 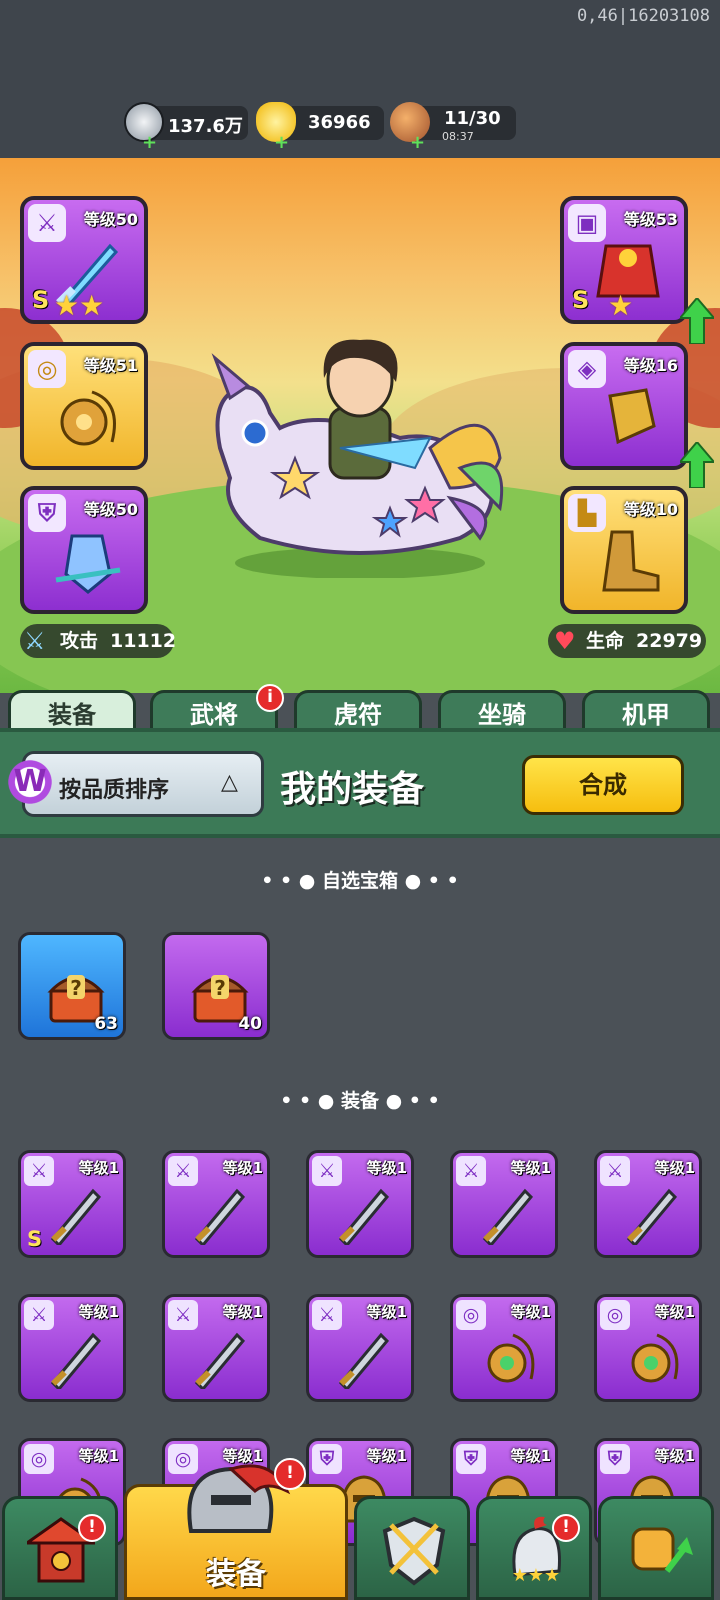 I want to click on equipment-item: ⚔ 等级1 S, so click(x=72, y=1204).